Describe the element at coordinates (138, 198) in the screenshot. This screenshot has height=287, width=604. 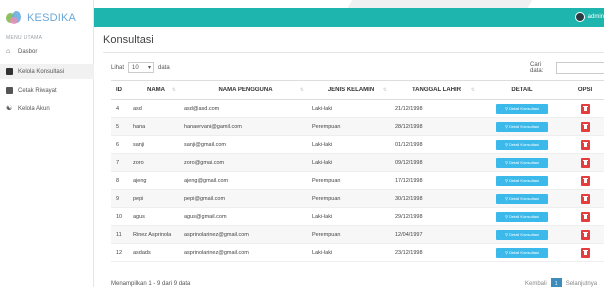
I see `cell-nama: pepi` at that location.